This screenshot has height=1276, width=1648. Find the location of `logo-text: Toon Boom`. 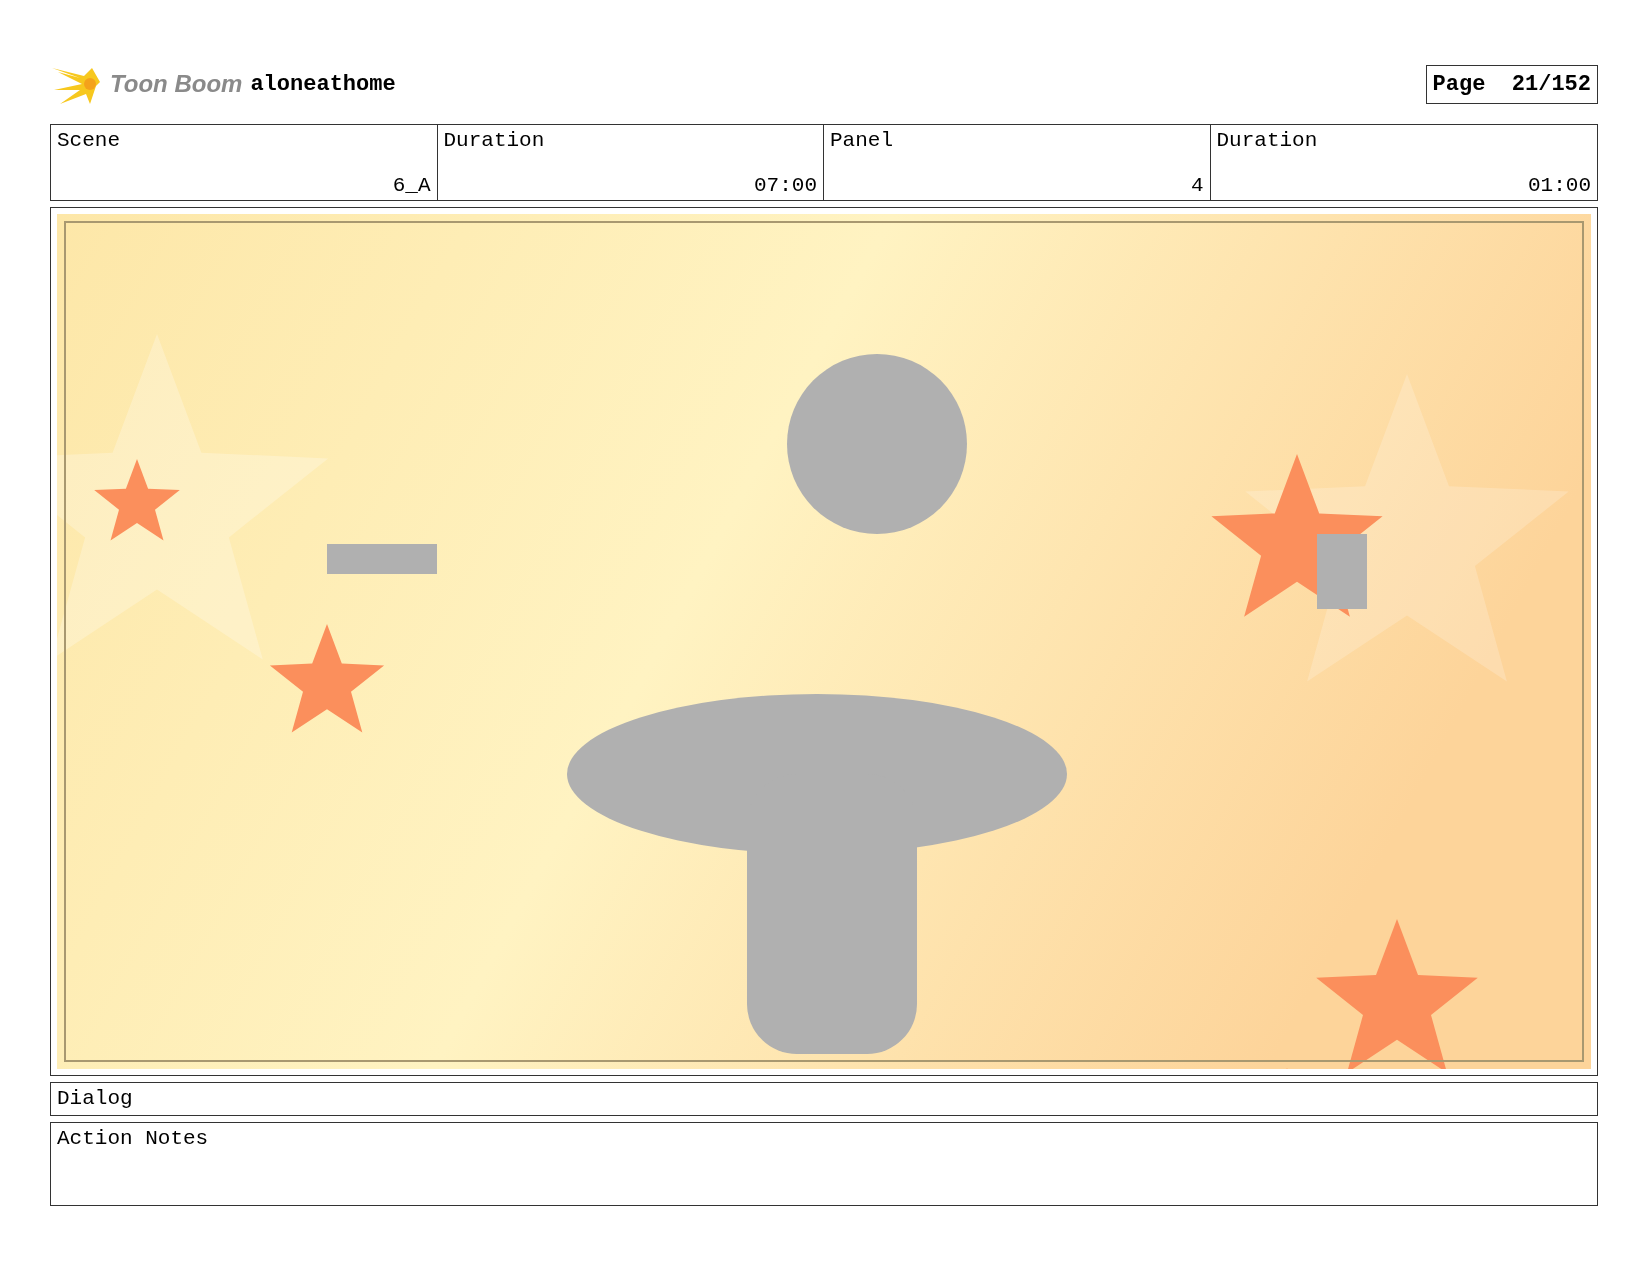

logo-text: Toon Boom is located at coordinates (176, 84).